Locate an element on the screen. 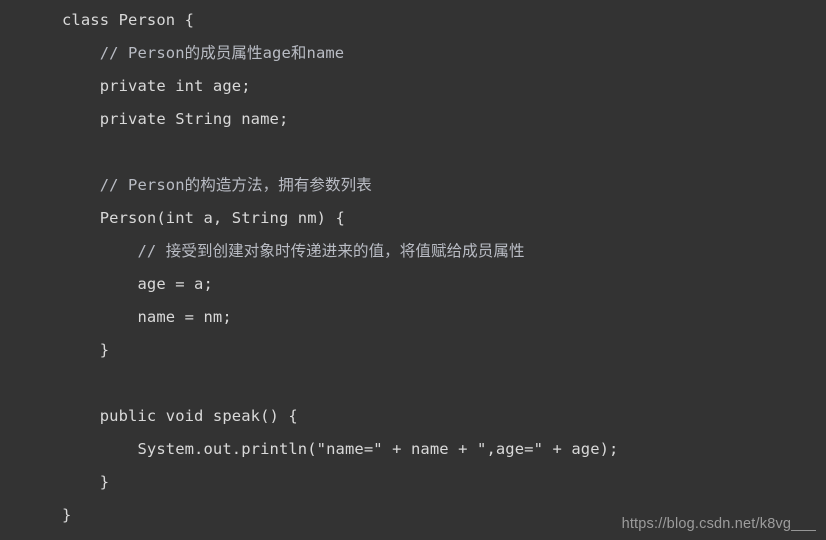 The width and height of the screenshot is (826, 540). code-line: private int age; is located at coordinates (413, 86).